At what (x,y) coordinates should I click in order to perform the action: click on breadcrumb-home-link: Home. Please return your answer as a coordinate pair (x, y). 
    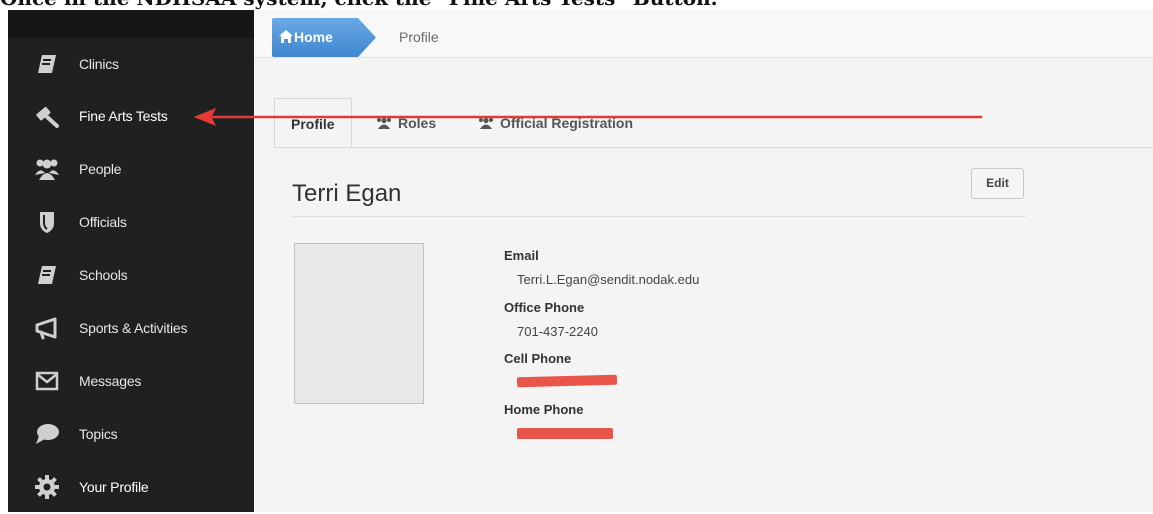
    Looking at the image, I should click on (313, 37).